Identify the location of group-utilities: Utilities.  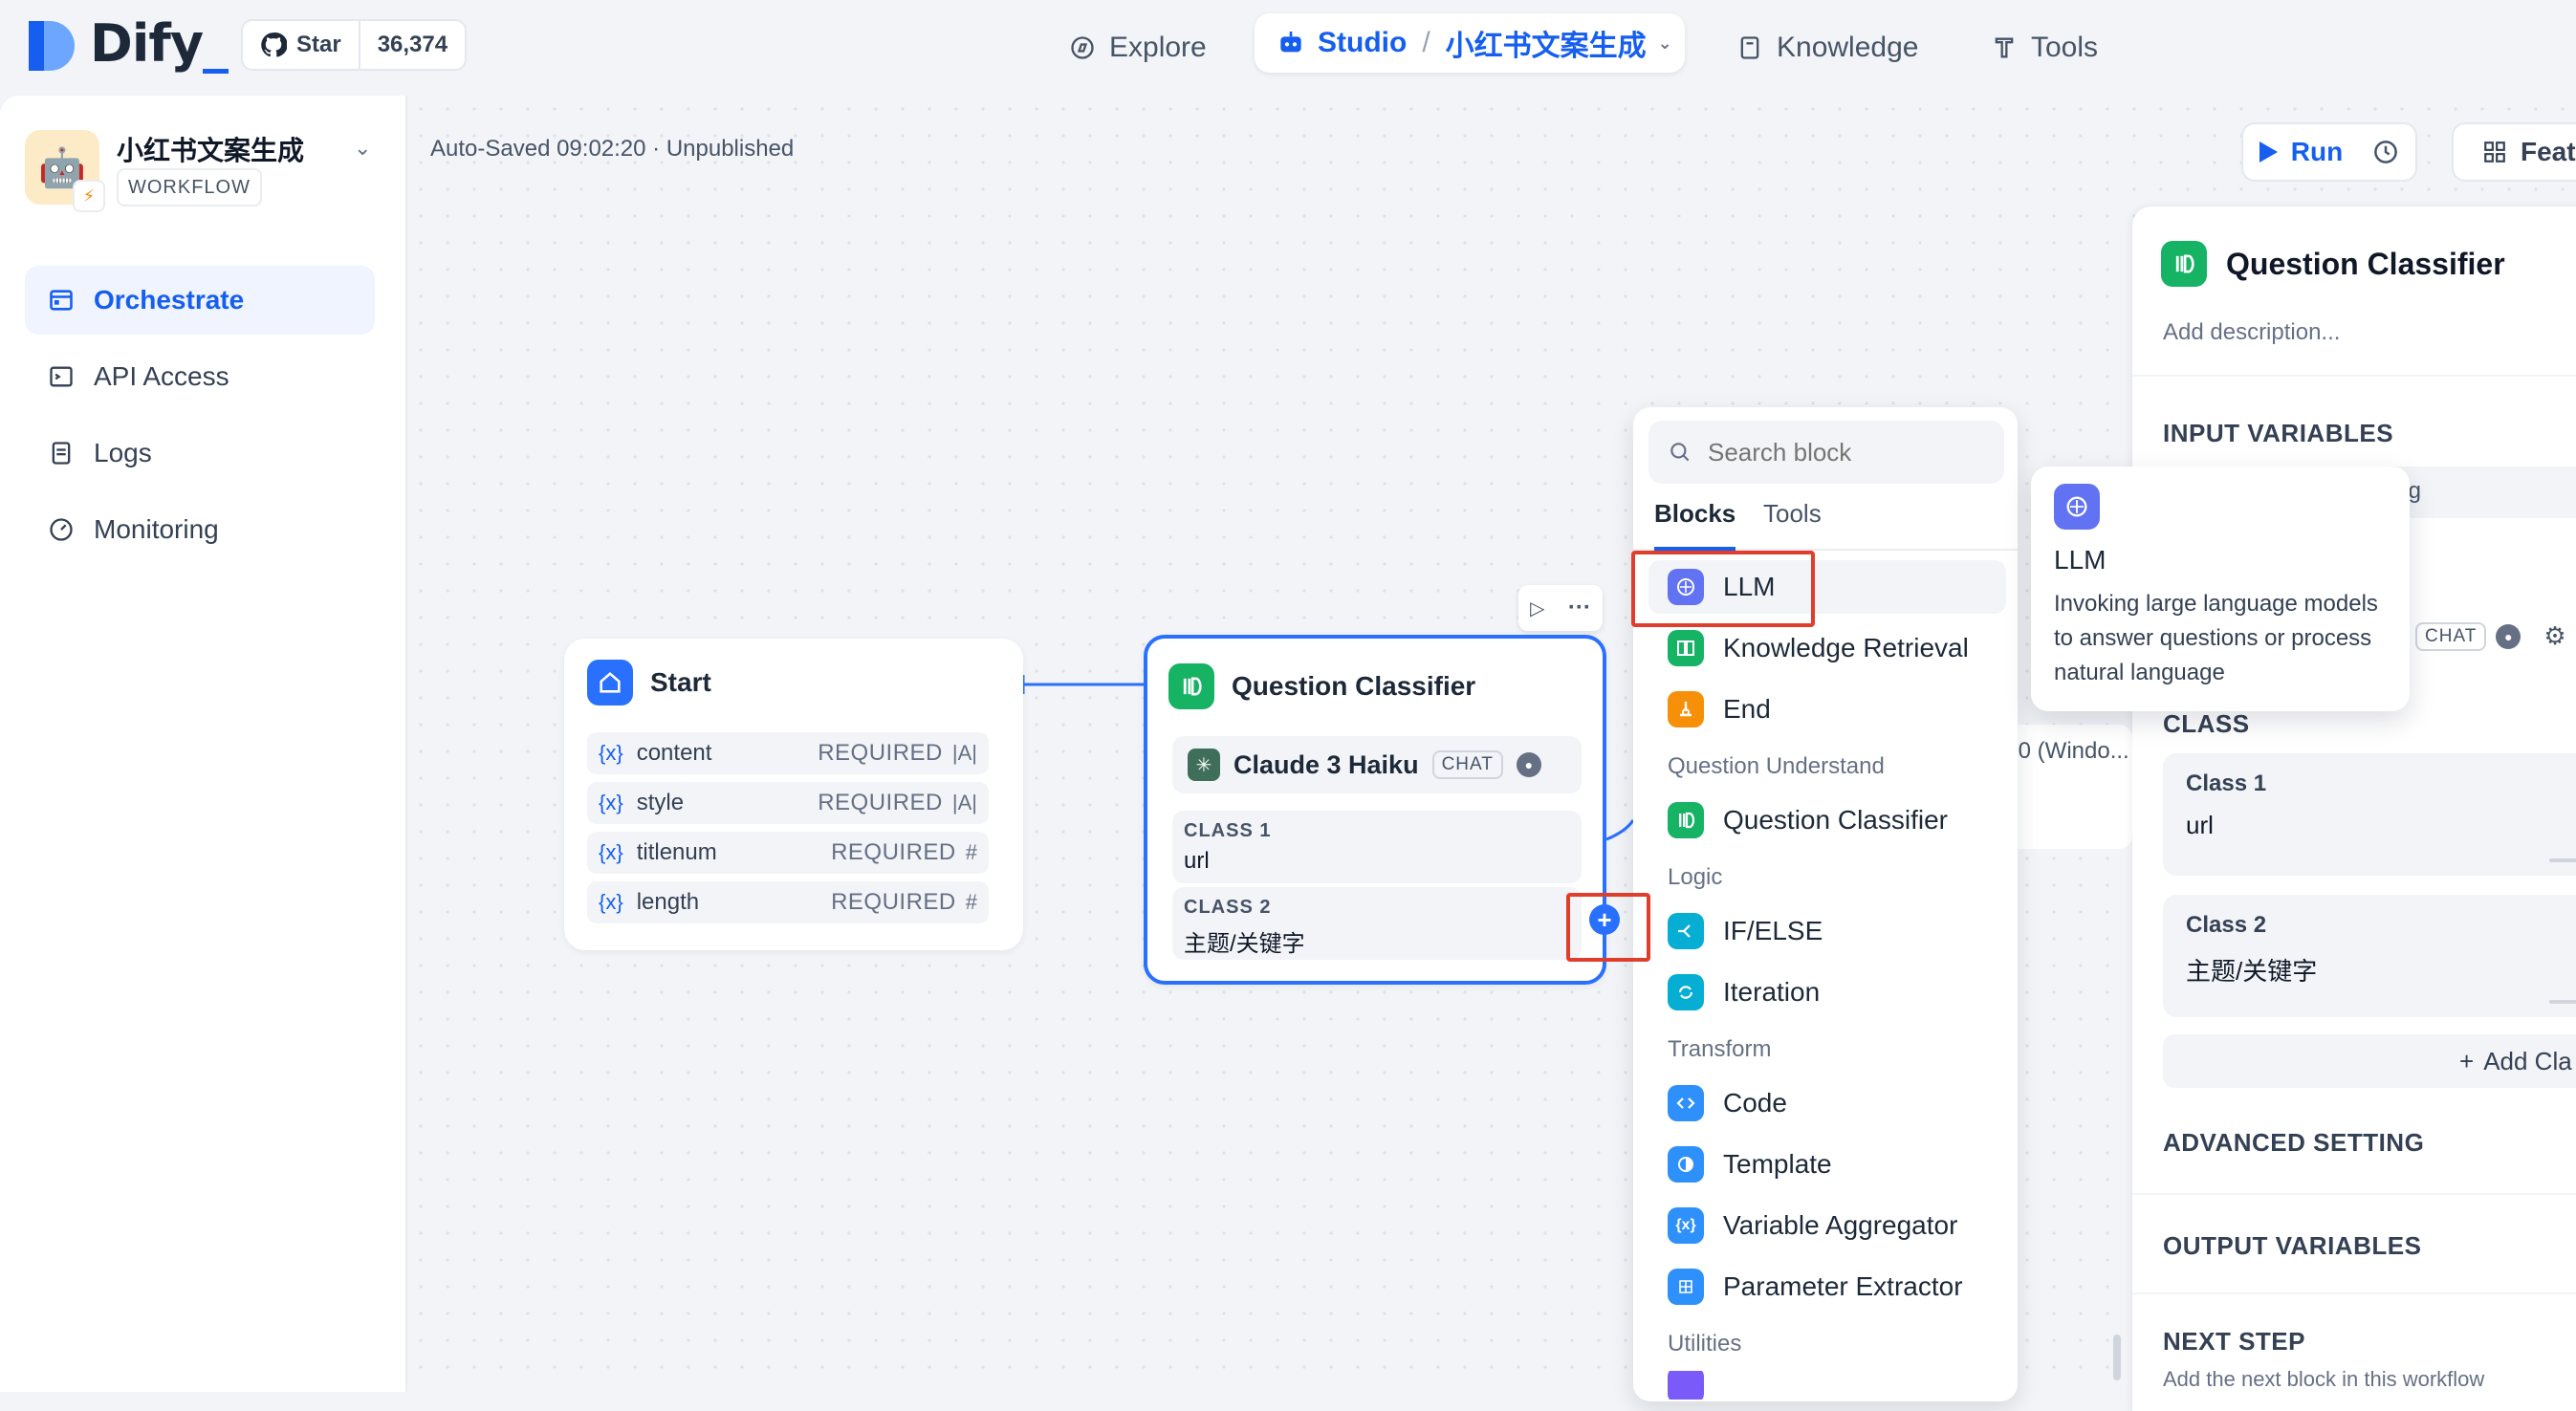
(1705, 1344).